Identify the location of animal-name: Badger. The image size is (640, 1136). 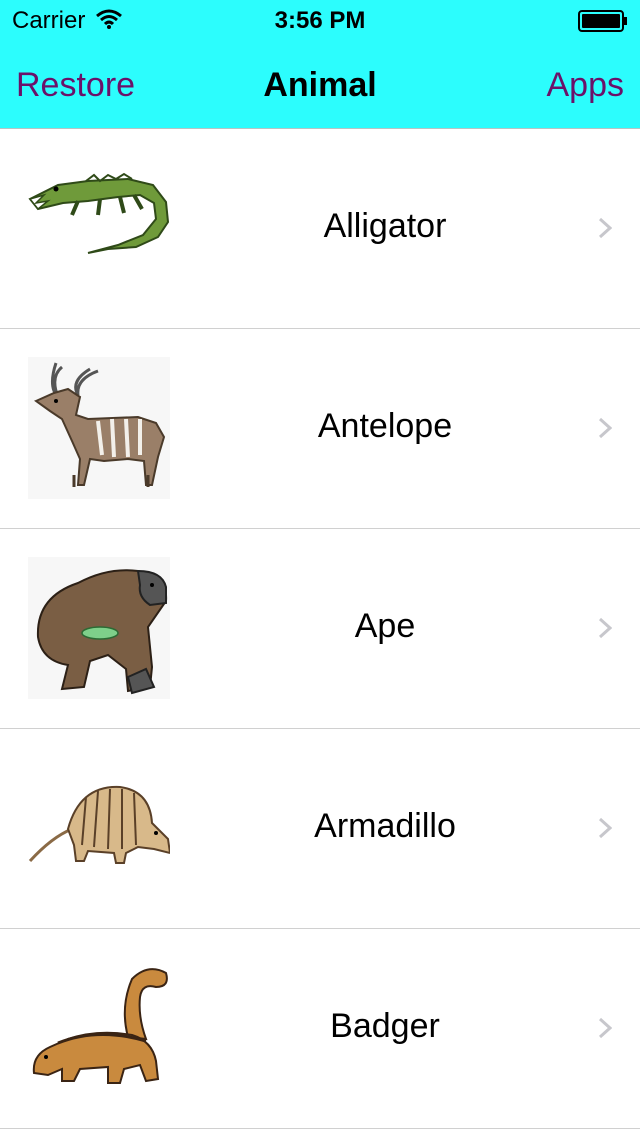
(385, 1026).